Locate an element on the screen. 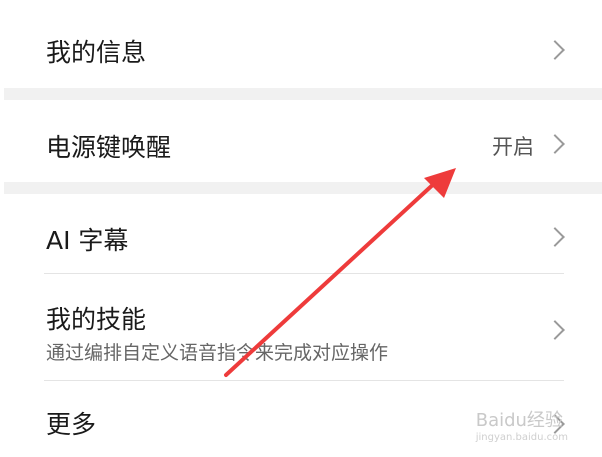  watermark-brand: Baidu经验 is located at coordinates (519, 420).